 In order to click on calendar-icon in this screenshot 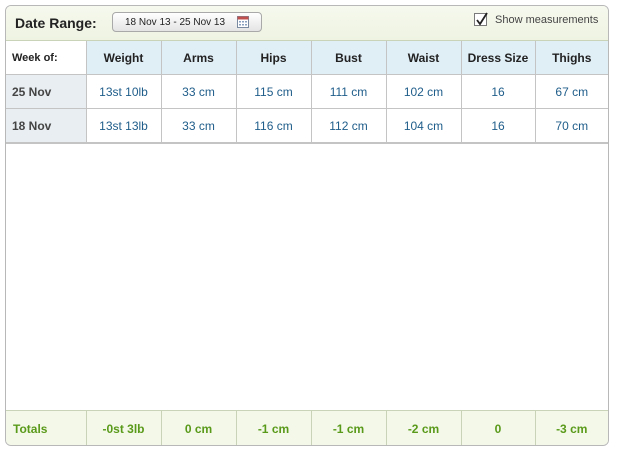, I will do `click(243, 22)`.